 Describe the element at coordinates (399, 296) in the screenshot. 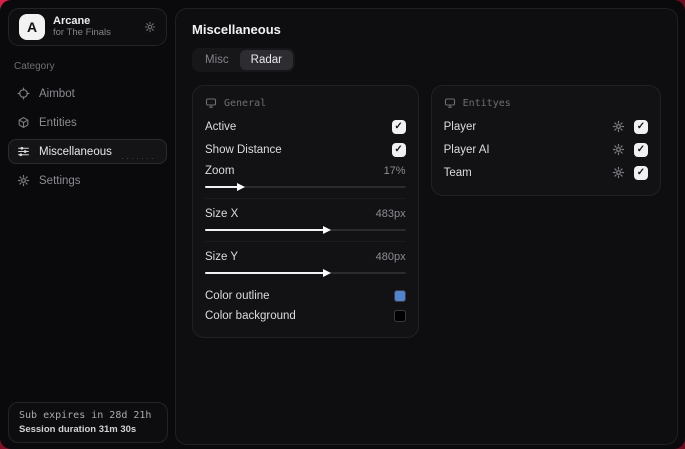

I see `outline-color-swatch` at that location.